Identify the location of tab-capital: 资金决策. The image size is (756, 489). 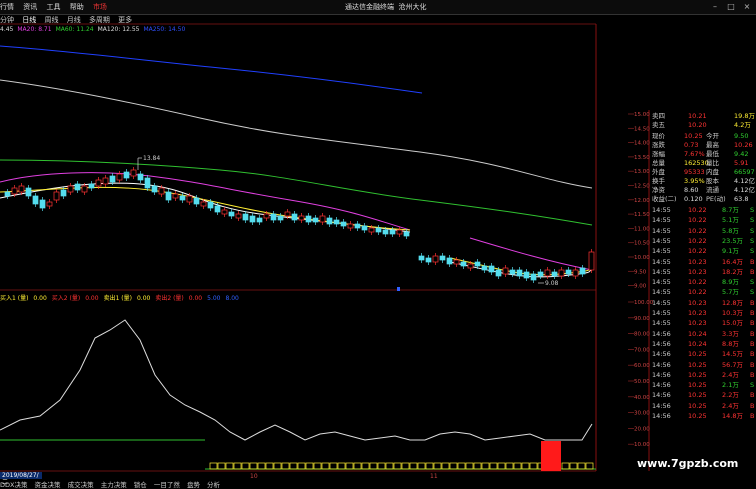
(48, 485).